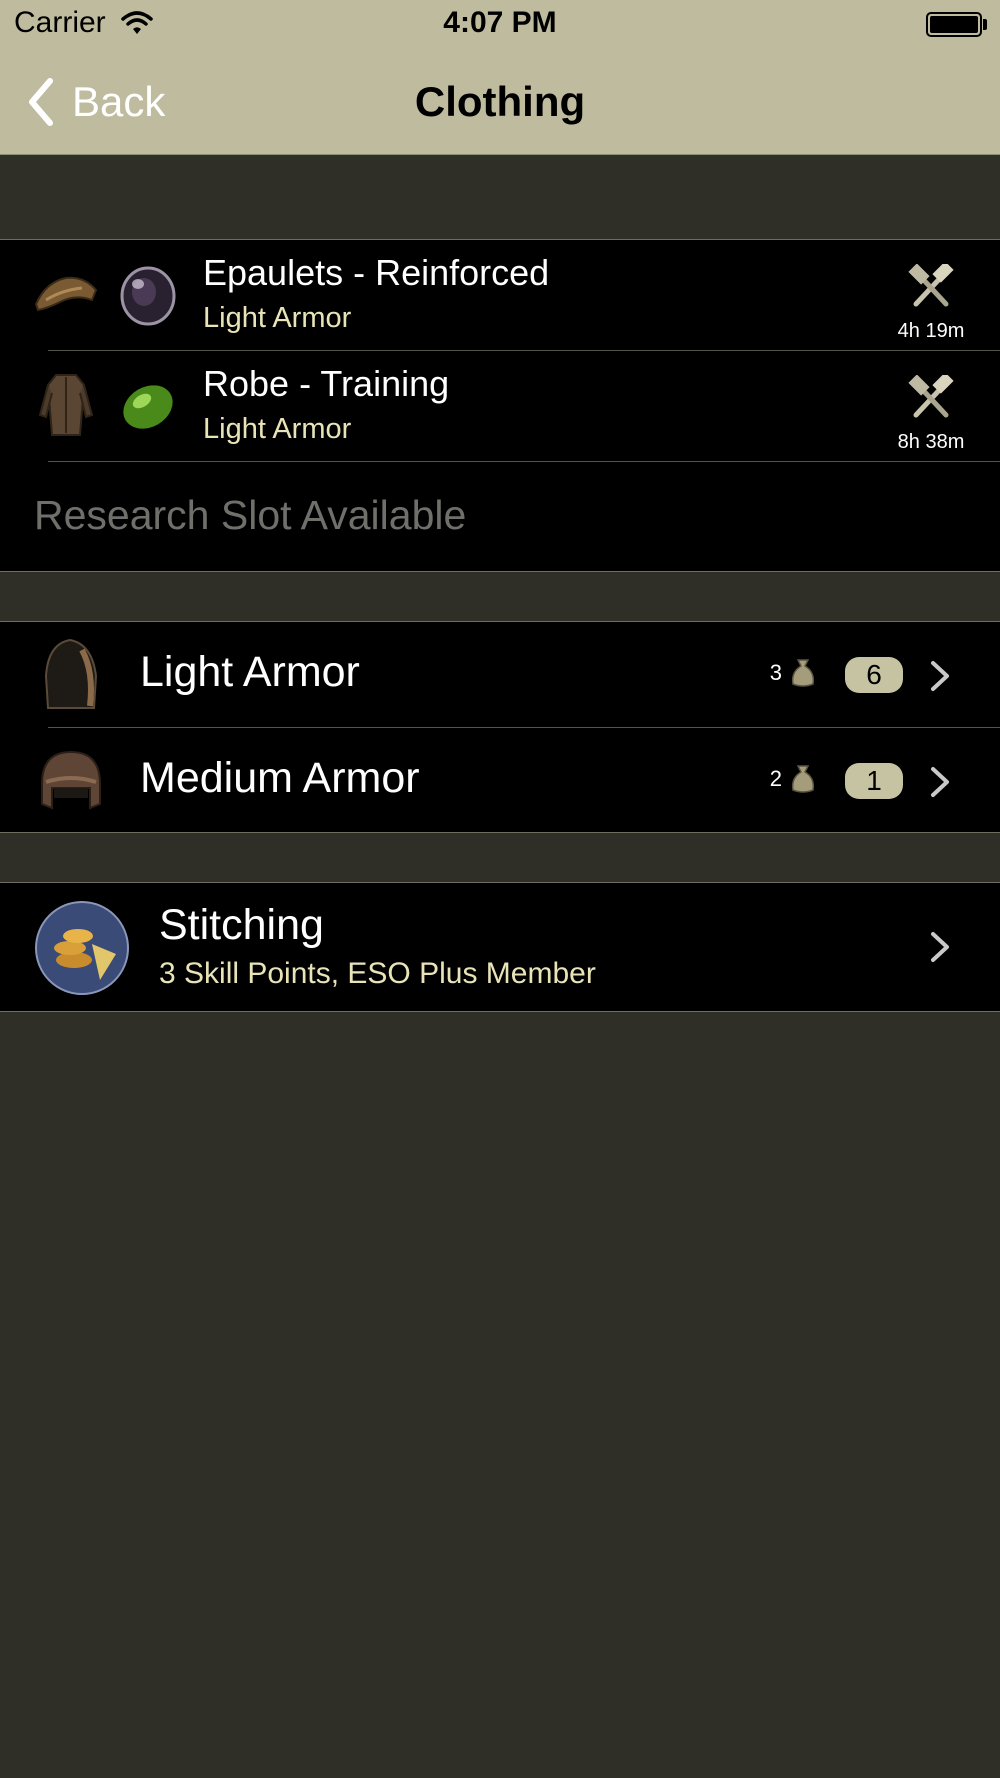  I want to click on material-count: 3, so click(775, 672).